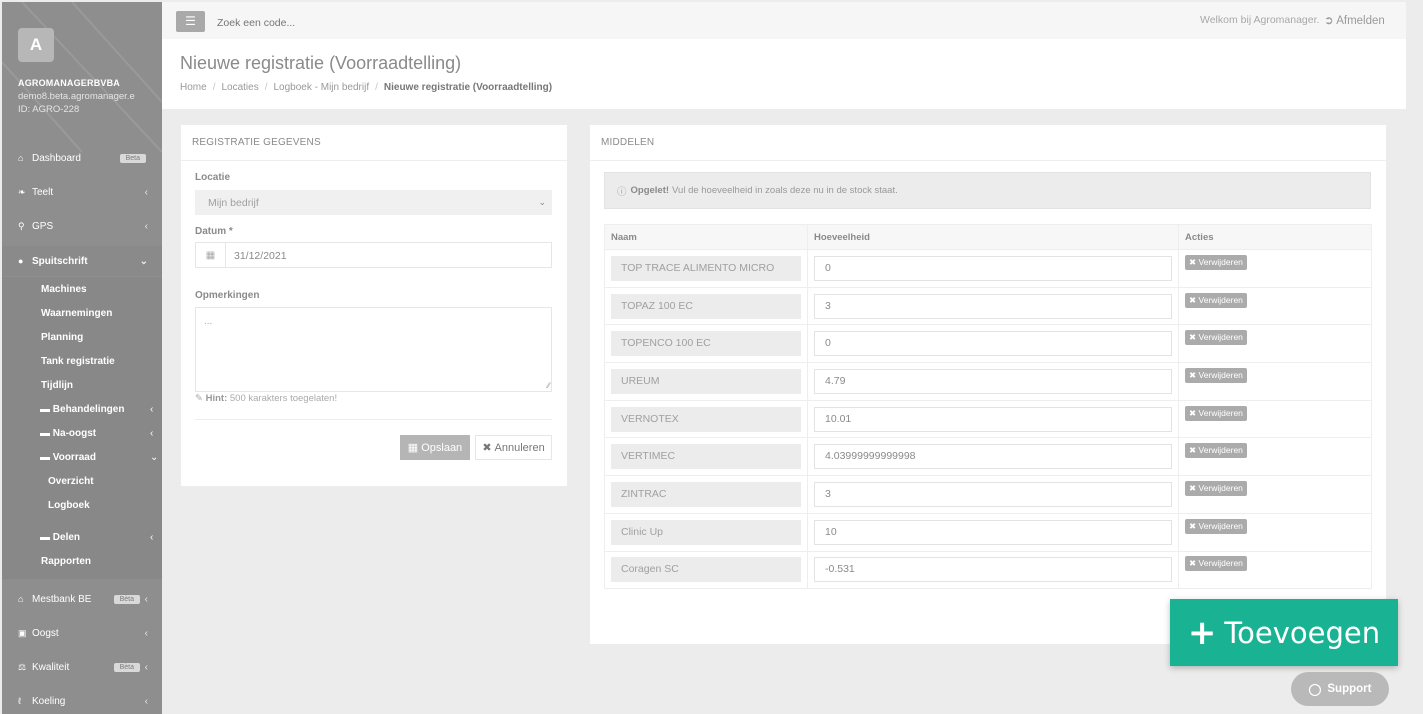  What do you see at coordinates (214, 231) in the screenshot?
I see `datum-label: Datum *` at bounding box center [214, 231].